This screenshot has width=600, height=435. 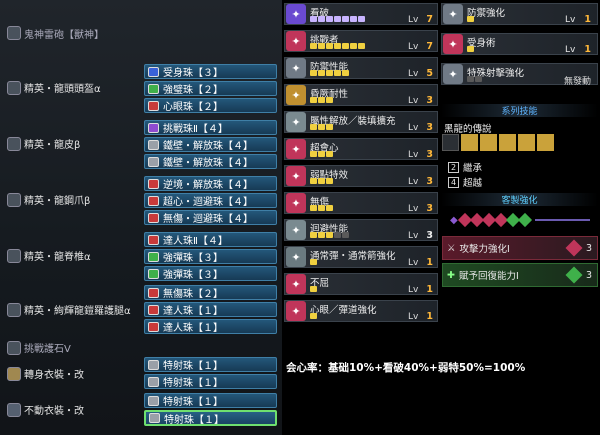 What do you see at coordinates (210, 200) in the screenshot?
I see `deco-slot: 超心・迴避珠【４】` at bounding box center [210, 200].